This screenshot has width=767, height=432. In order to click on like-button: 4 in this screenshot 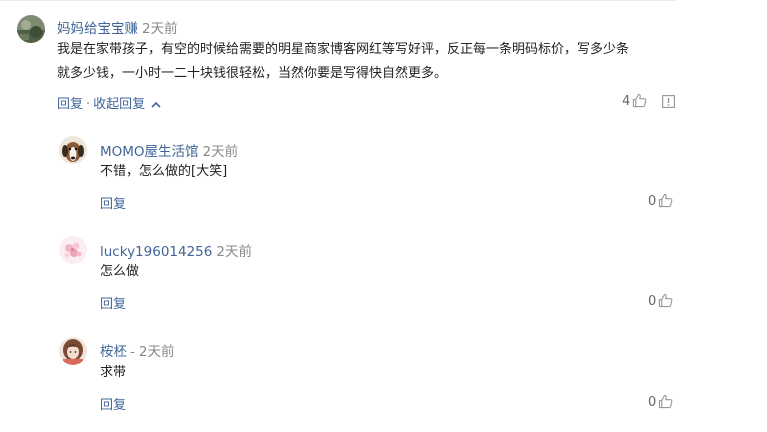, I will do `click(634, 101)`.